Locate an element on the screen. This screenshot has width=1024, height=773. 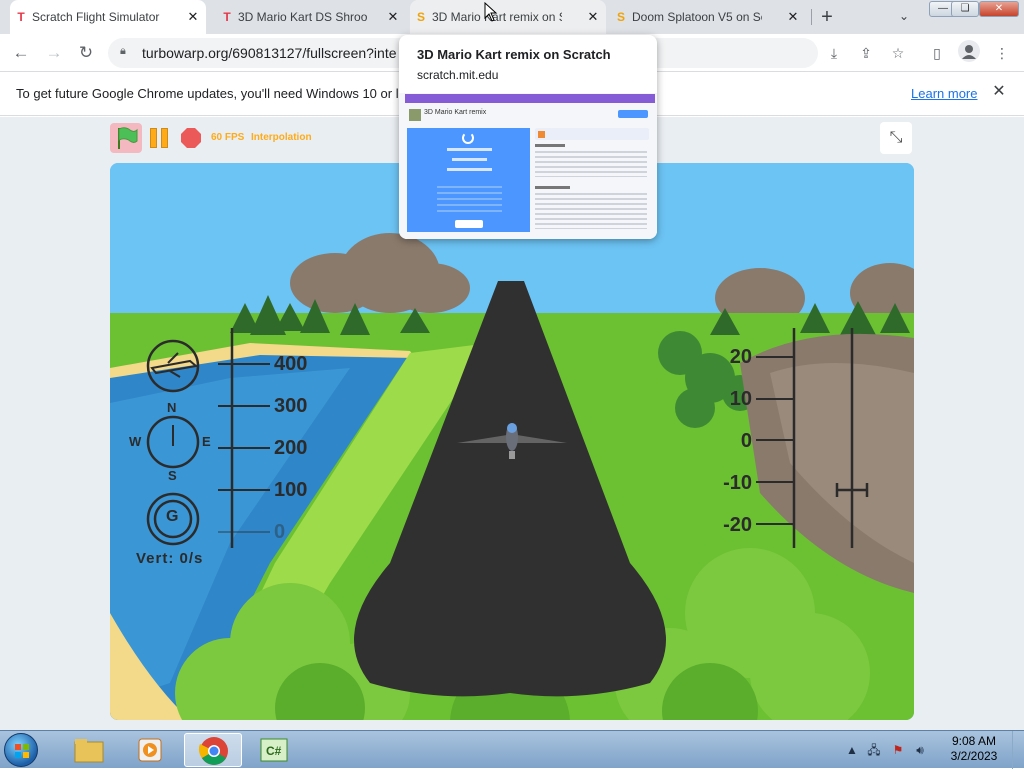
altitude-tick-label: 100 is located at coordinates (291, 490).